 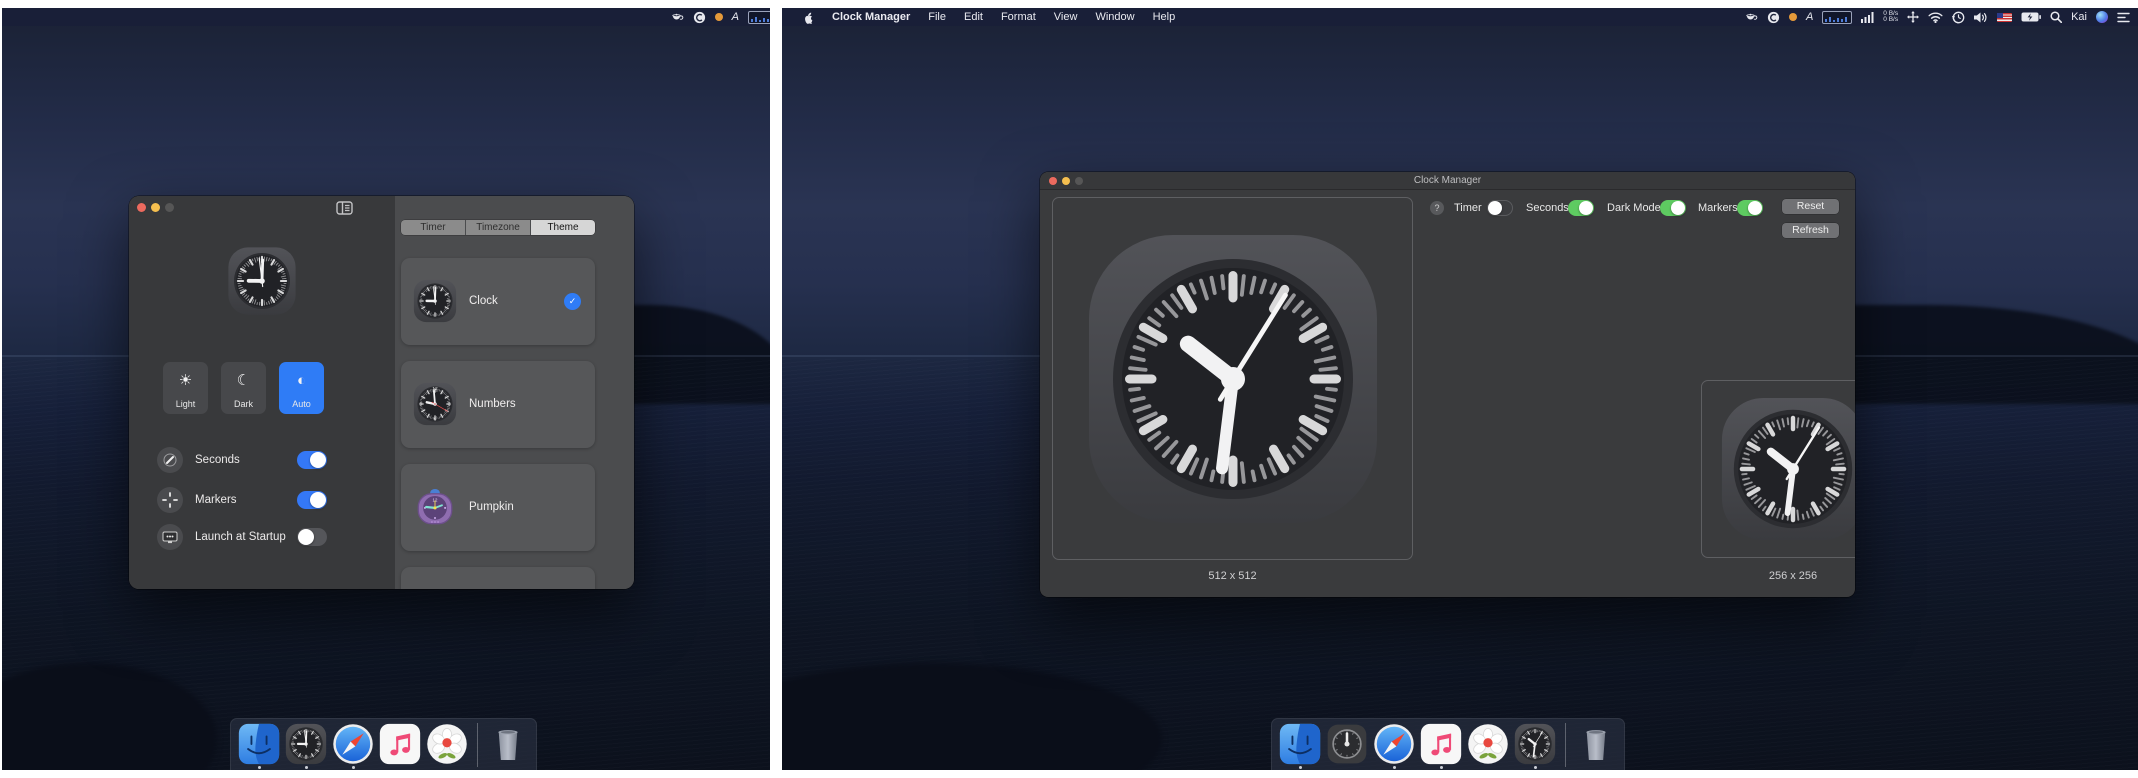 I want to click on title-bar: Clock Manager, so click(x=1447, y=181).